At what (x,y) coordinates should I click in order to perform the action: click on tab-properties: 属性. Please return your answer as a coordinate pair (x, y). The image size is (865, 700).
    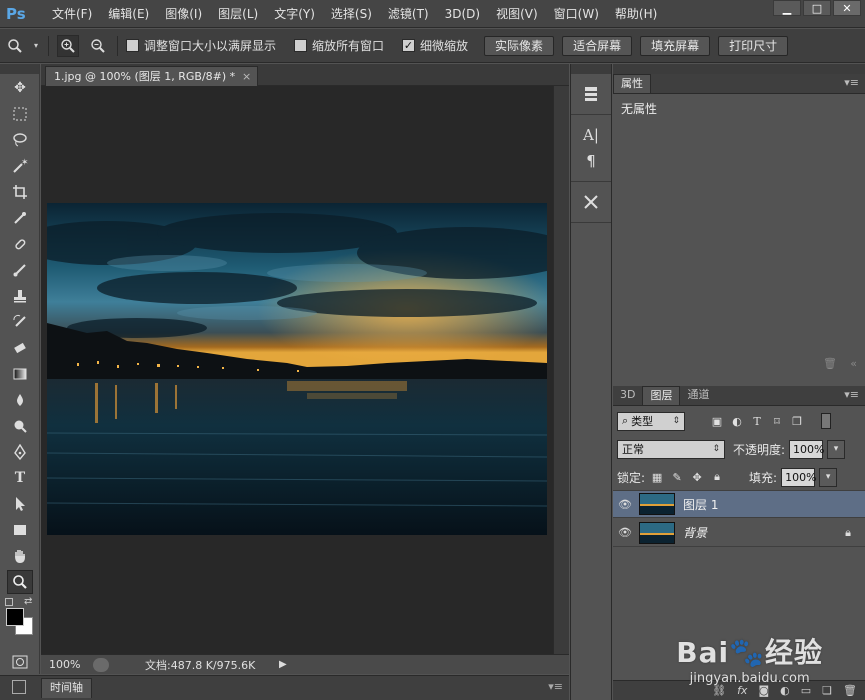
    Looking at the image, I should click on (632, 83).